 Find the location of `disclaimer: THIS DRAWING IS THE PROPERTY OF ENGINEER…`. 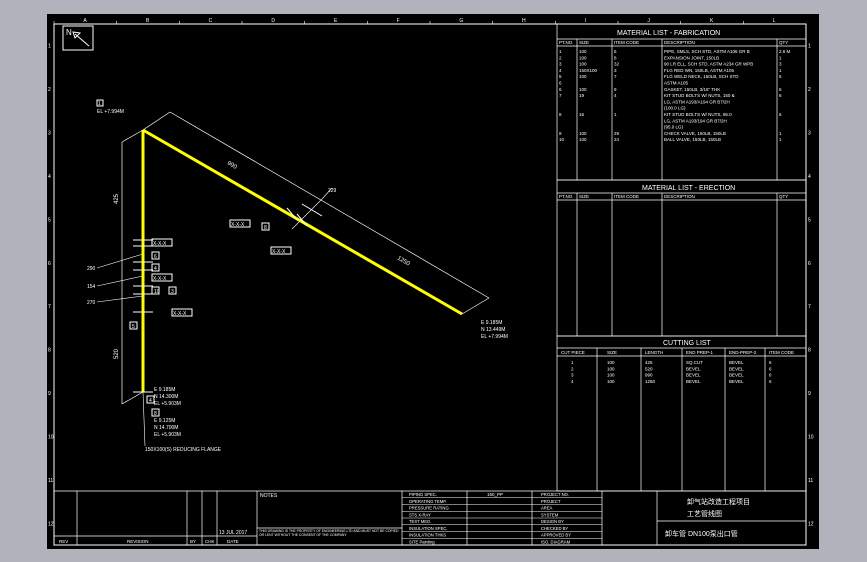

disclaimer: THIS DRAWING IS THE PROPERTY OF ENGINEER… is located at coordinates (329, 533).